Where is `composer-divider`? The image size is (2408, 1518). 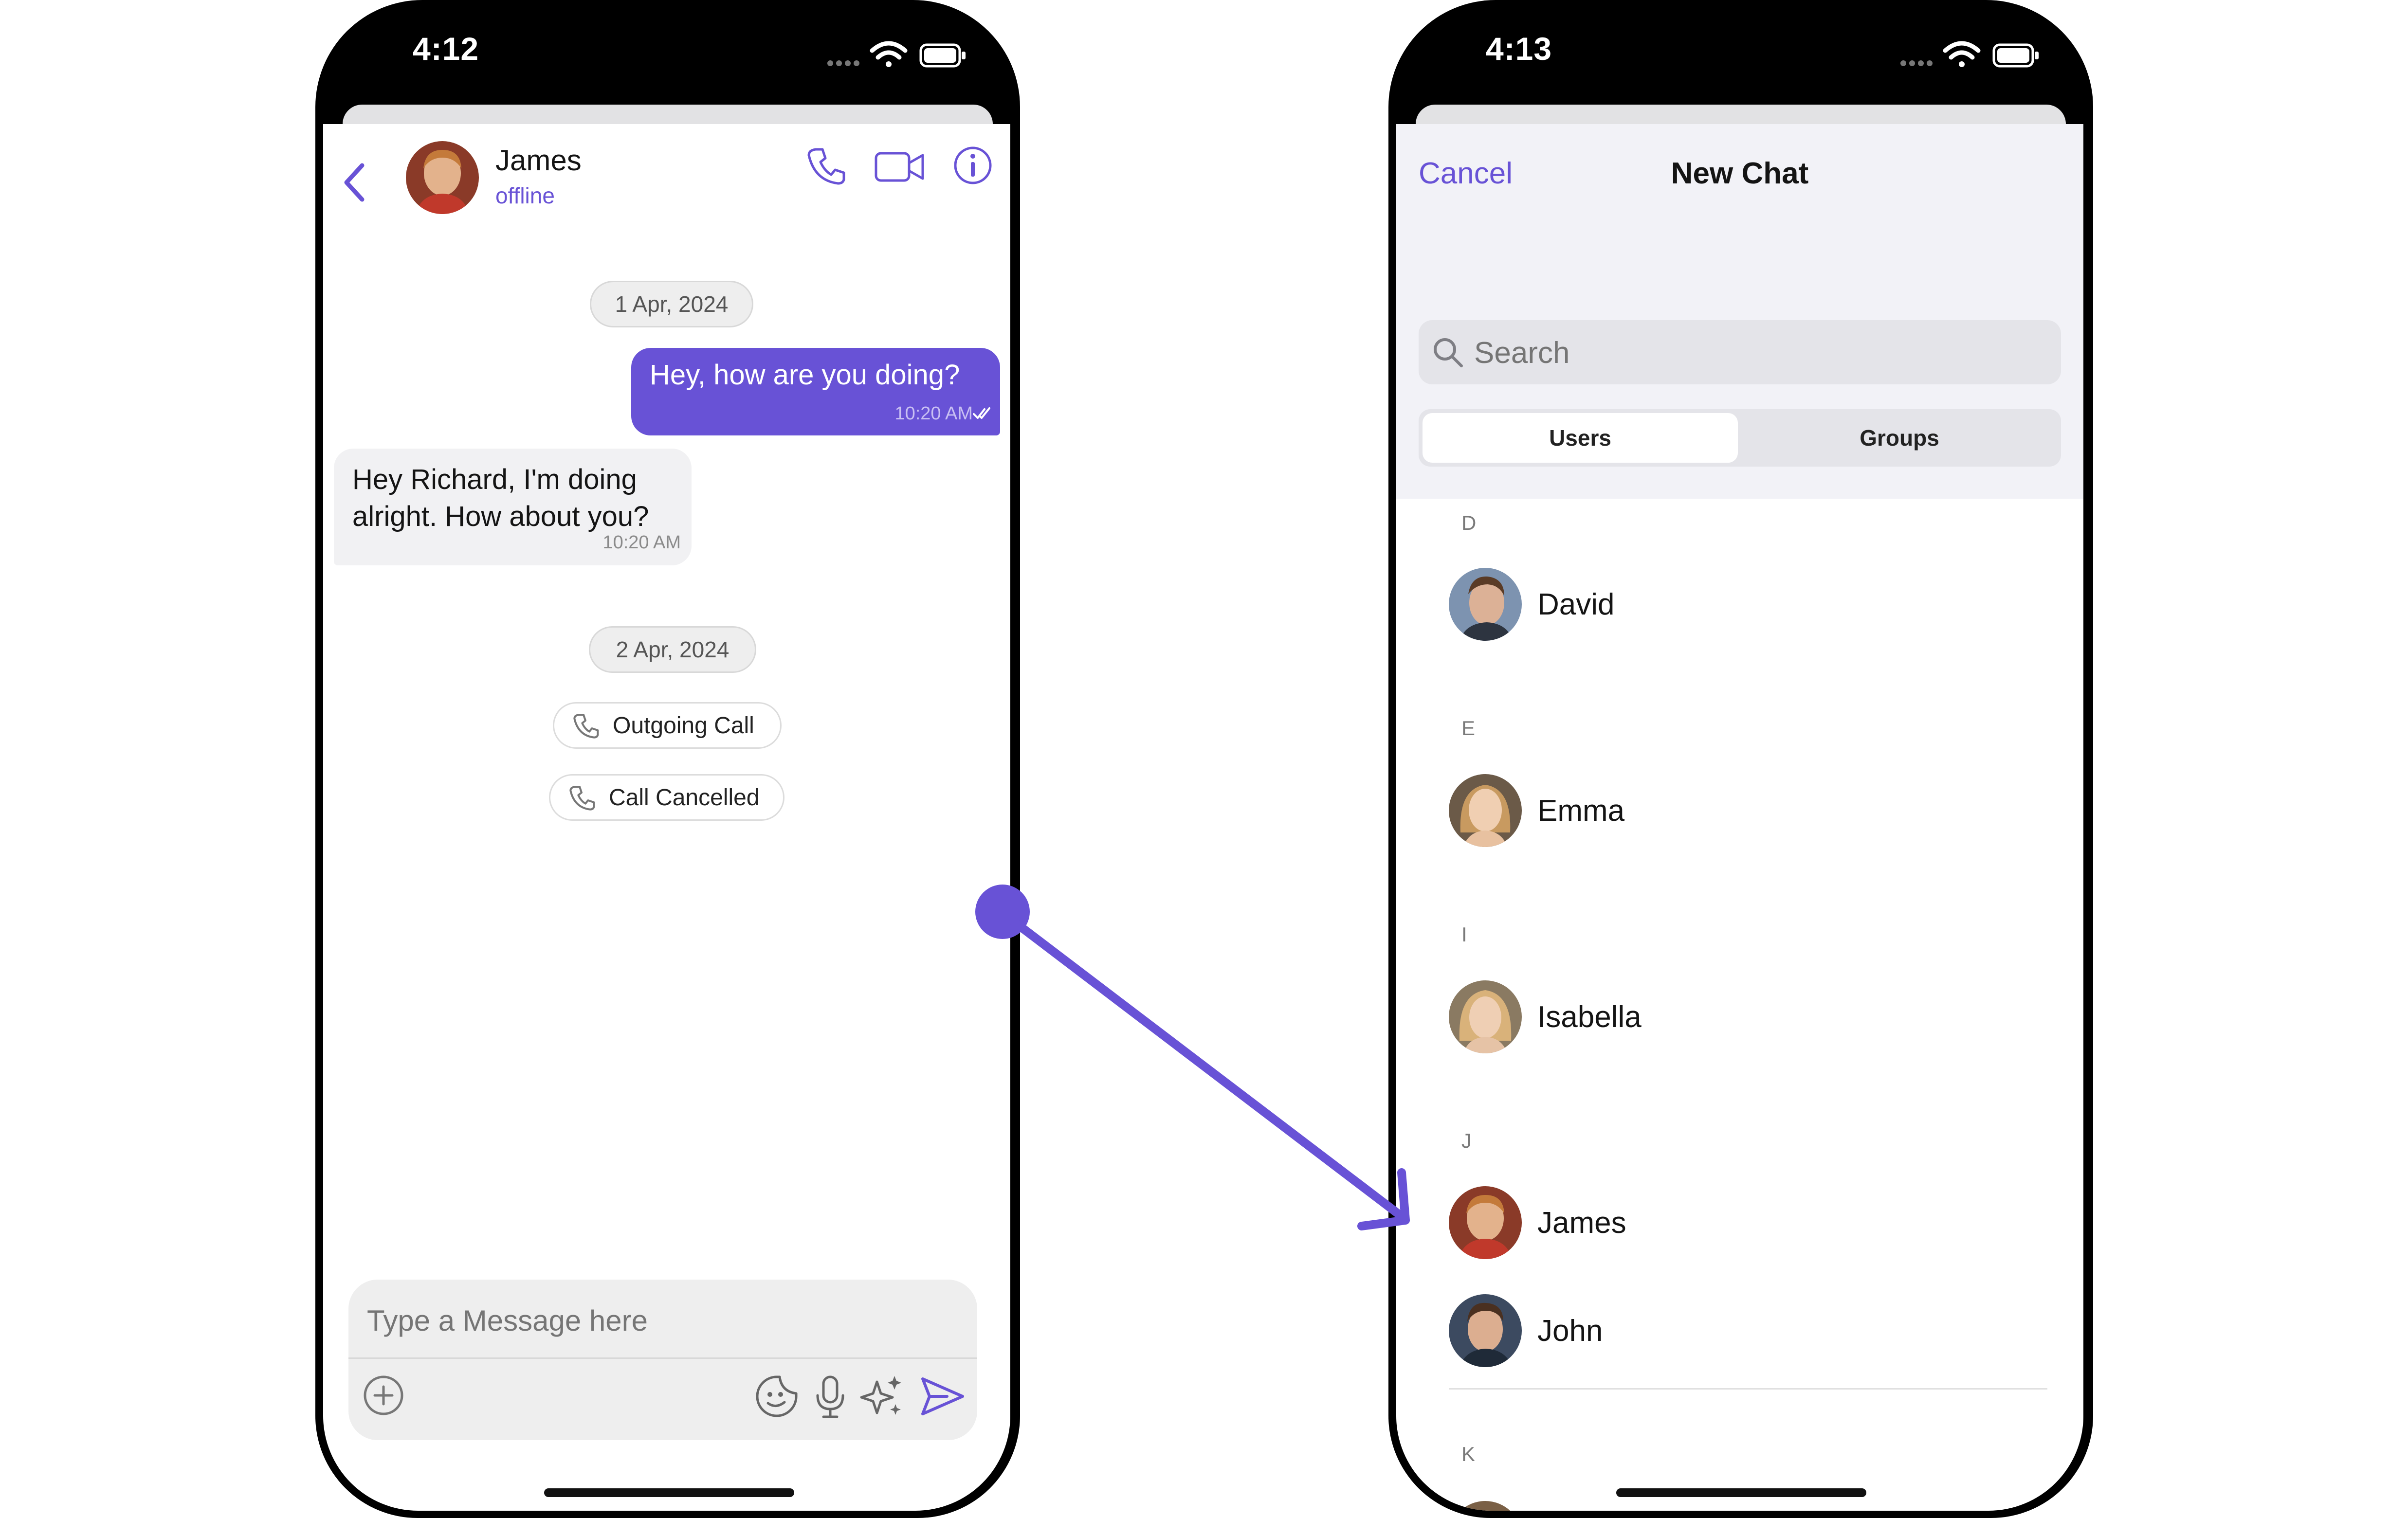
composer-divider is located at coordinates (662, 1358).